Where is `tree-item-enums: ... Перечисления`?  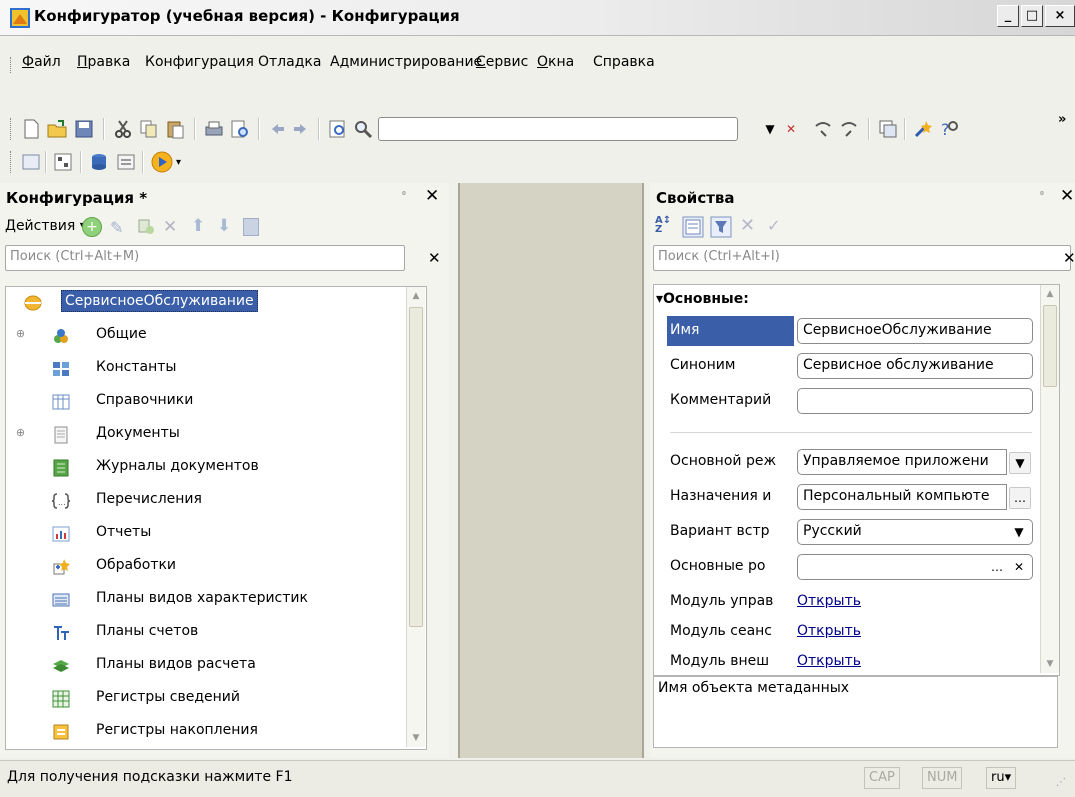
tree-item-enums: ... Перечисления is located at coordinates (215, 501).